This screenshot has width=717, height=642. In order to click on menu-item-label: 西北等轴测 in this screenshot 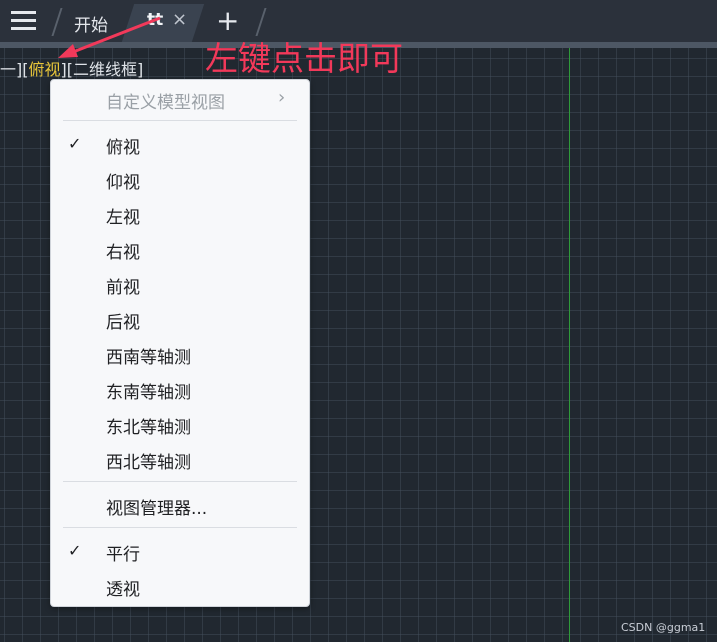, I will do `click(148, 463)`.